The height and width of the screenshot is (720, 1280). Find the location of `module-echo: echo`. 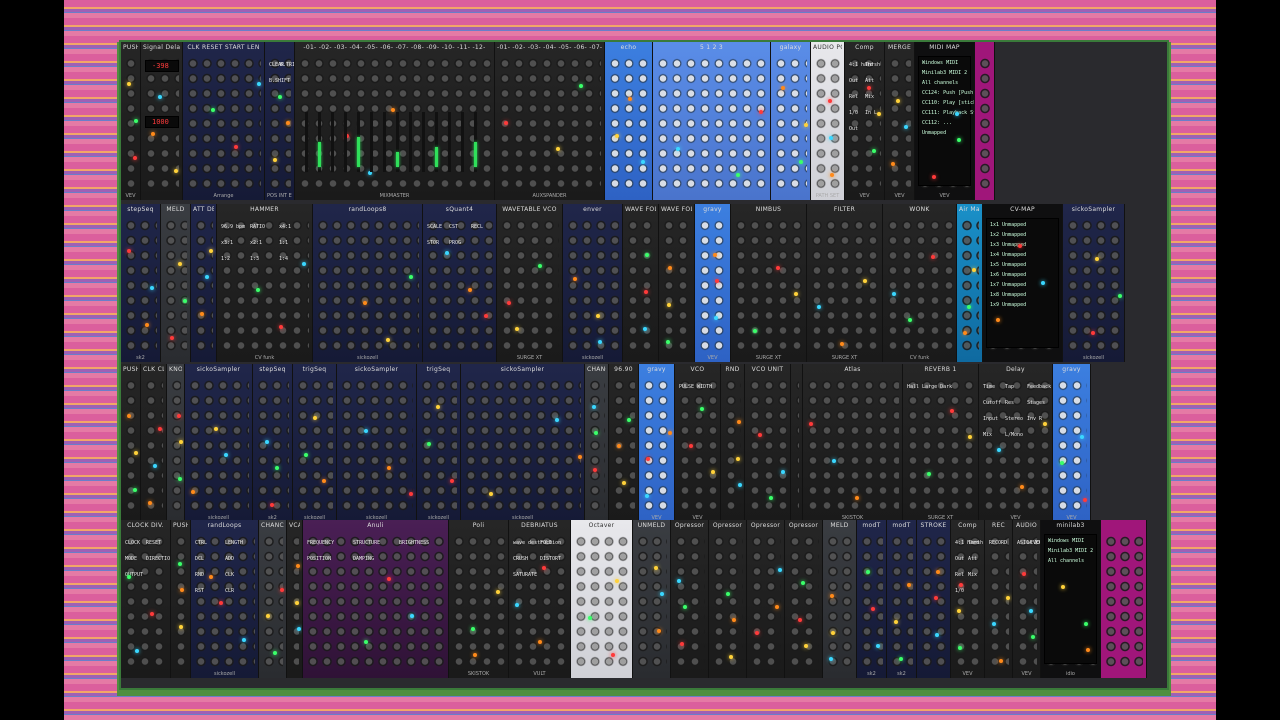

module-echo: echo is located at coordinates (629, 121).